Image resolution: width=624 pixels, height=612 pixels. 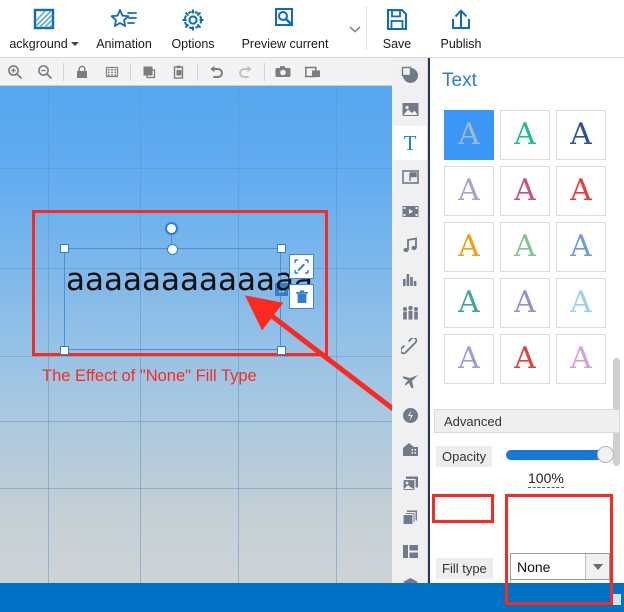 I want to click on camera-icon, so click(x=283, y=72).